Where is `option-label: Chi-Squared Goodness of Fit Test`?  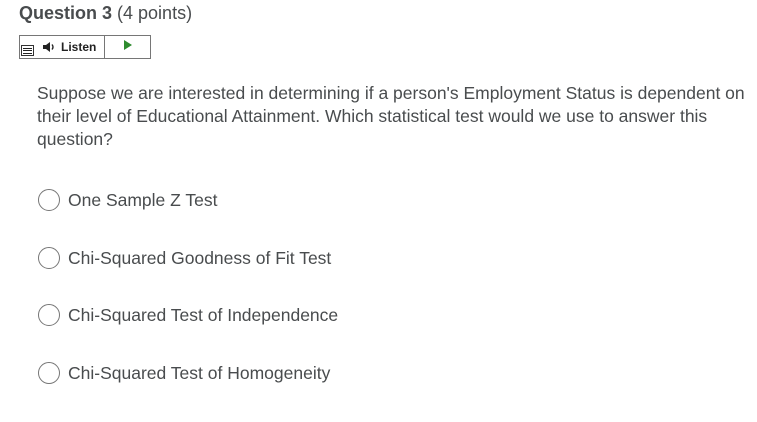 option-label: Chi-Squared Goodness of Fit Test is located at coordinates (199, 258).